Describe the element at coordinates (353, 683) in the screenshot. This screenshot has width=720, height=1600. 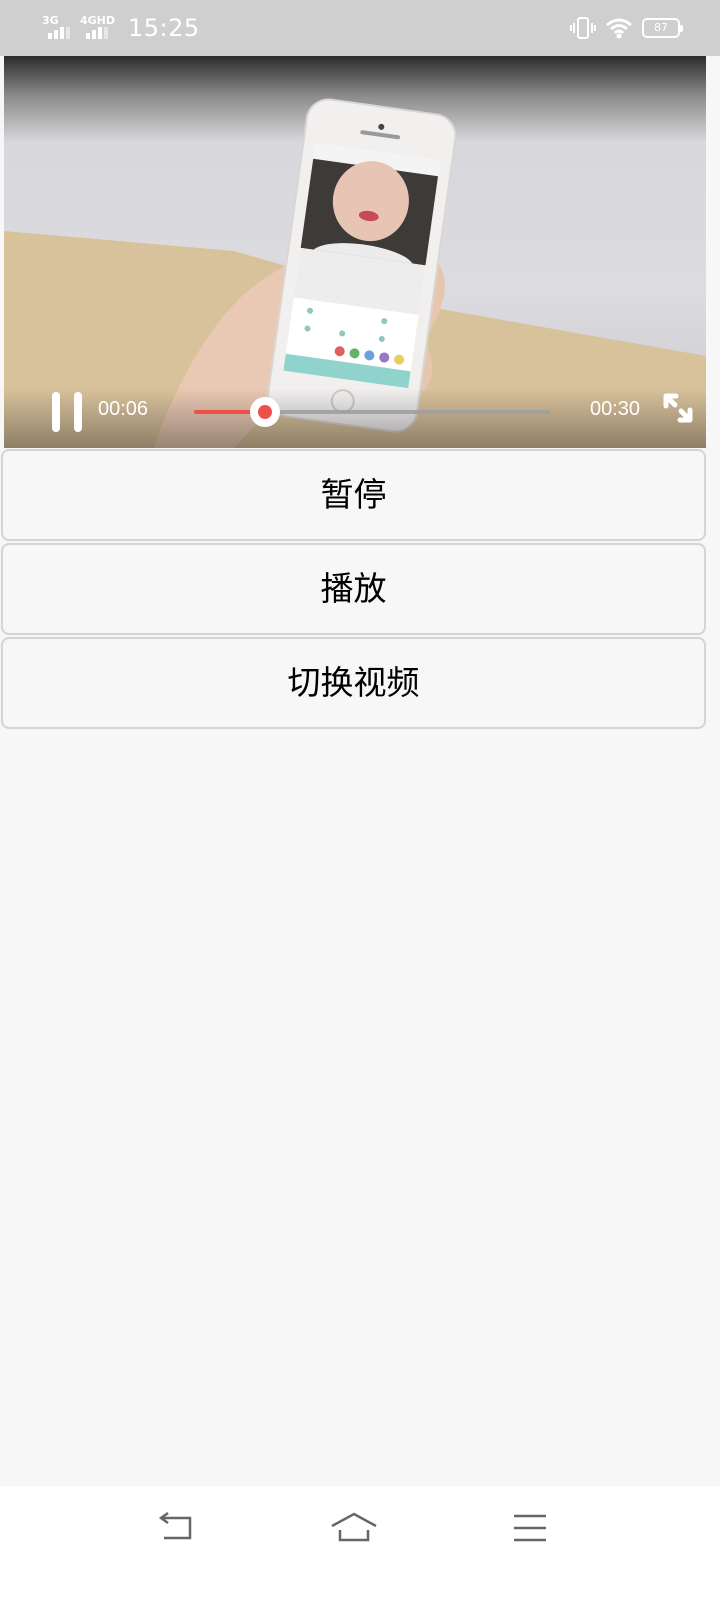
I see `switch-video-button: 切换视频` at that location.